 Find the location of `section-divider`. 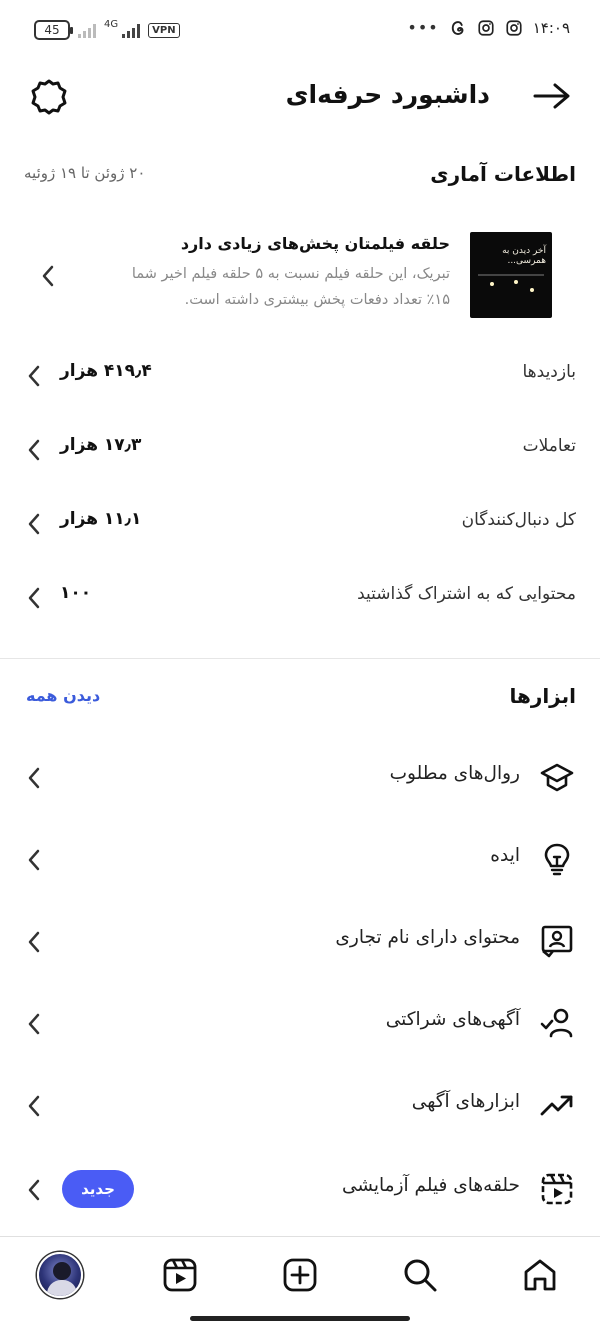

section-divider is located at coordinates (300, 658).